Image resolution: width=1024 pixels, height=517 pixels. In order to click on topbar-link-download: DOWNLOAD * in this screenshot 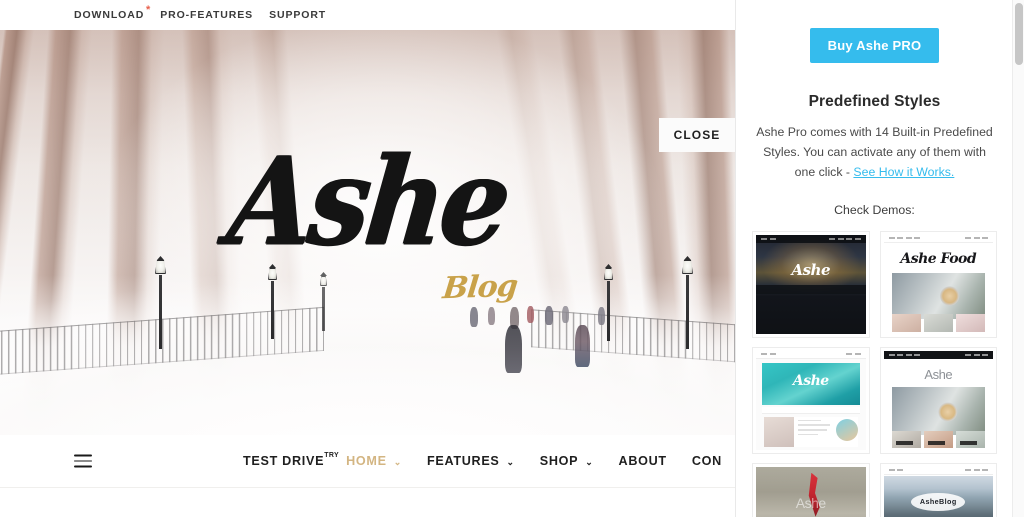, I will do `click(112, 13)`.